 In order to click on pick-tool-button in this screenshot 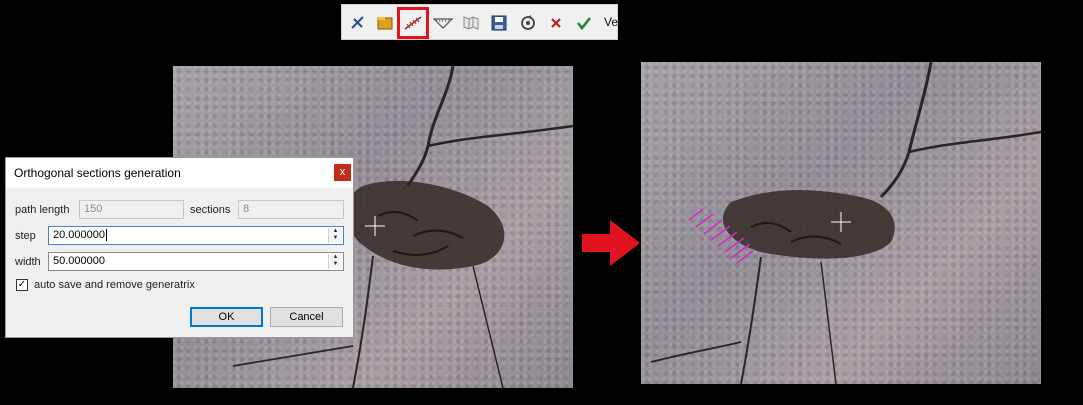, I will do `click(358, 23)`.